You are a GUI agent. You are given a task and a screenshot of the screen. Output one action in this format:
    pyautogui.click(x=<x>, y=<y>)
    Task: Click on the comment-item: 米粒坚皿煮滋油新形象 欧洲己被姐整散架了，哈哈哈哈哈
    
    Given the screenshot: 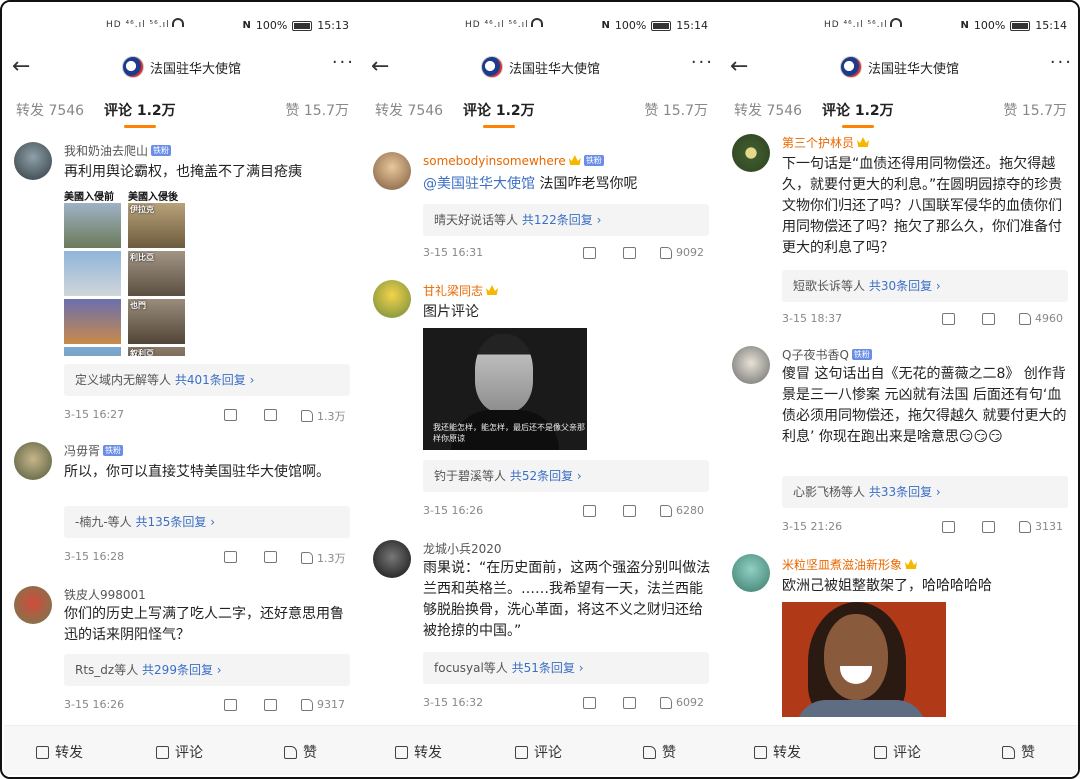 What is the action you would take?
    pyautogui.click(x=900, y=635)
    